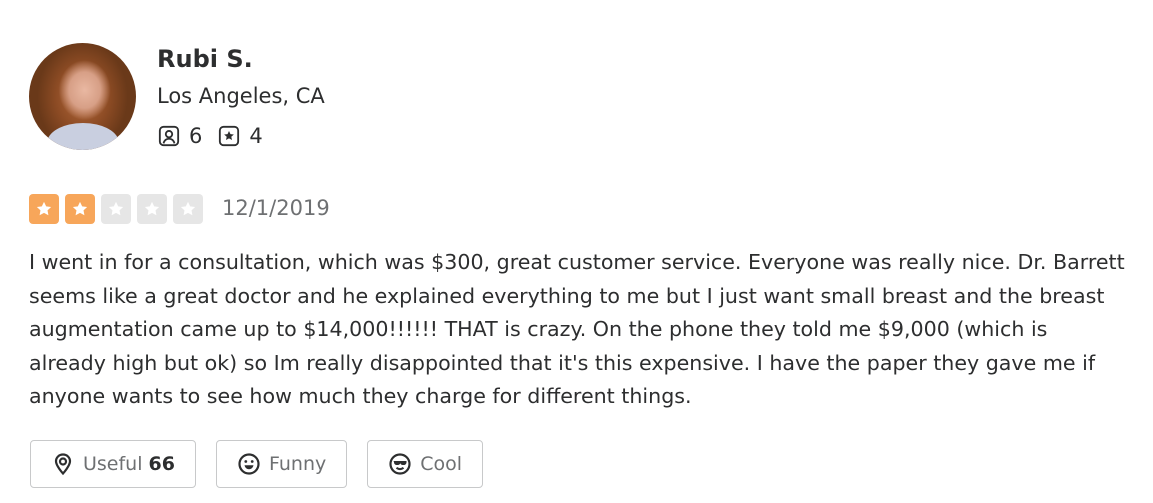 The height and width of the screenshot is (503, 1153). I want to click on cool-label: Cool, so click(441, 464).